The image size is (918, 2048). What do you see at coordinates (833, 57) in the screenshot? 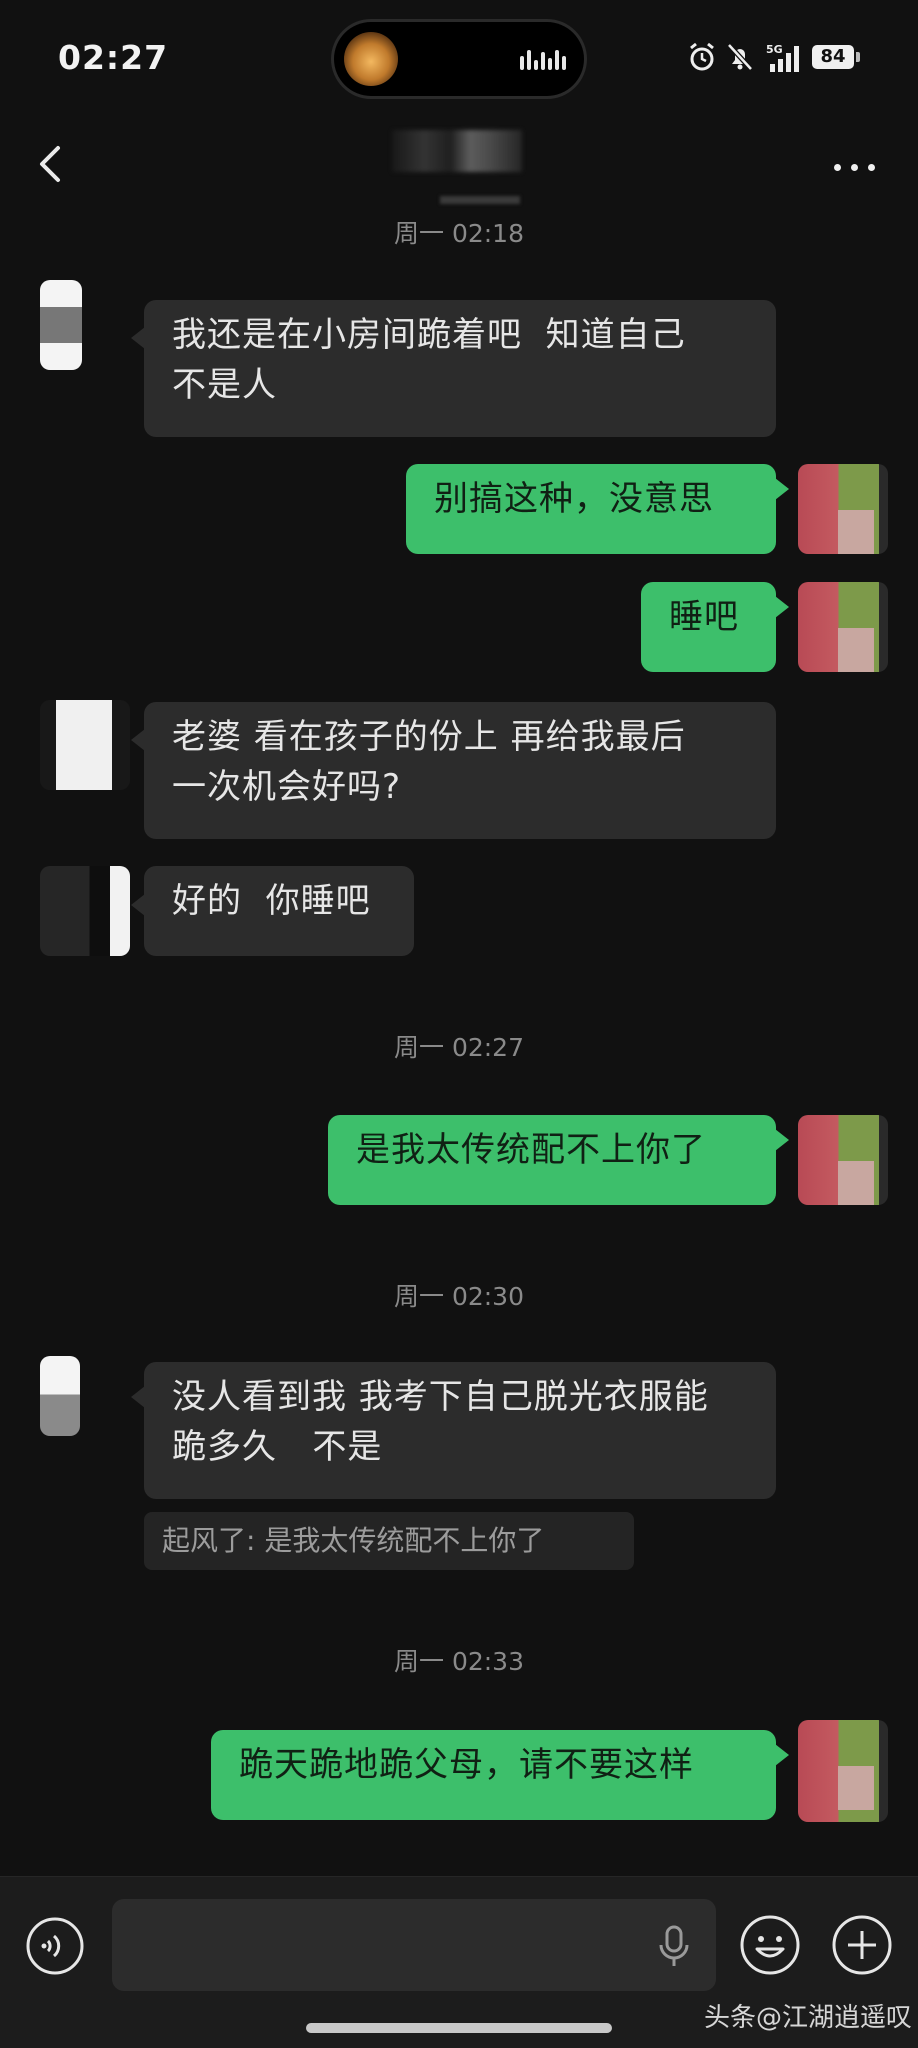
I see `battery-level: 84` at bounding box center [833, 57].